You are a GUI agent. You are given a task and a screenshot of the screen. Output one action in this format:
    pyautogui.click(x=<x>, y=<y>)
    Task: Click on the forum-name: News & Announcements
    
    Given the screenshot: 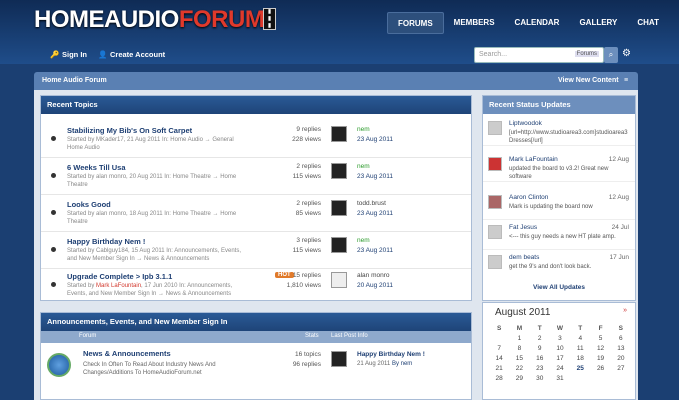 What is the action you would take?
    pyautogui.click(x=127, y=353)
    